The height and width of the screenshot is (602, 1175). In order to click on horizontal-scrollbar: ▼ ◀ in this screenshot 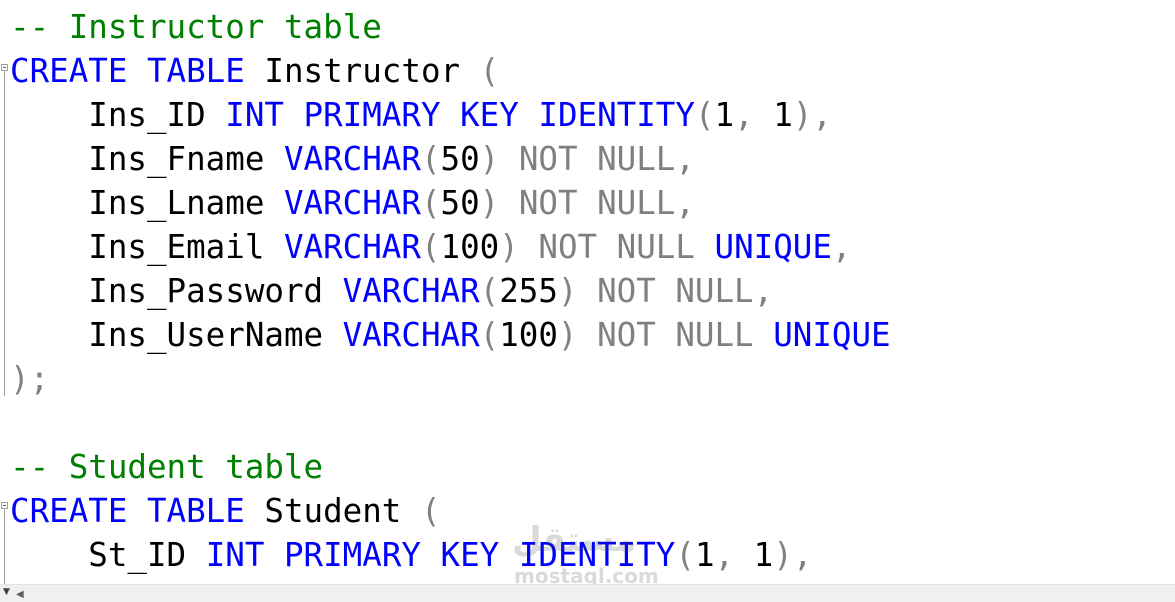, I will do `click(587, 593)`.